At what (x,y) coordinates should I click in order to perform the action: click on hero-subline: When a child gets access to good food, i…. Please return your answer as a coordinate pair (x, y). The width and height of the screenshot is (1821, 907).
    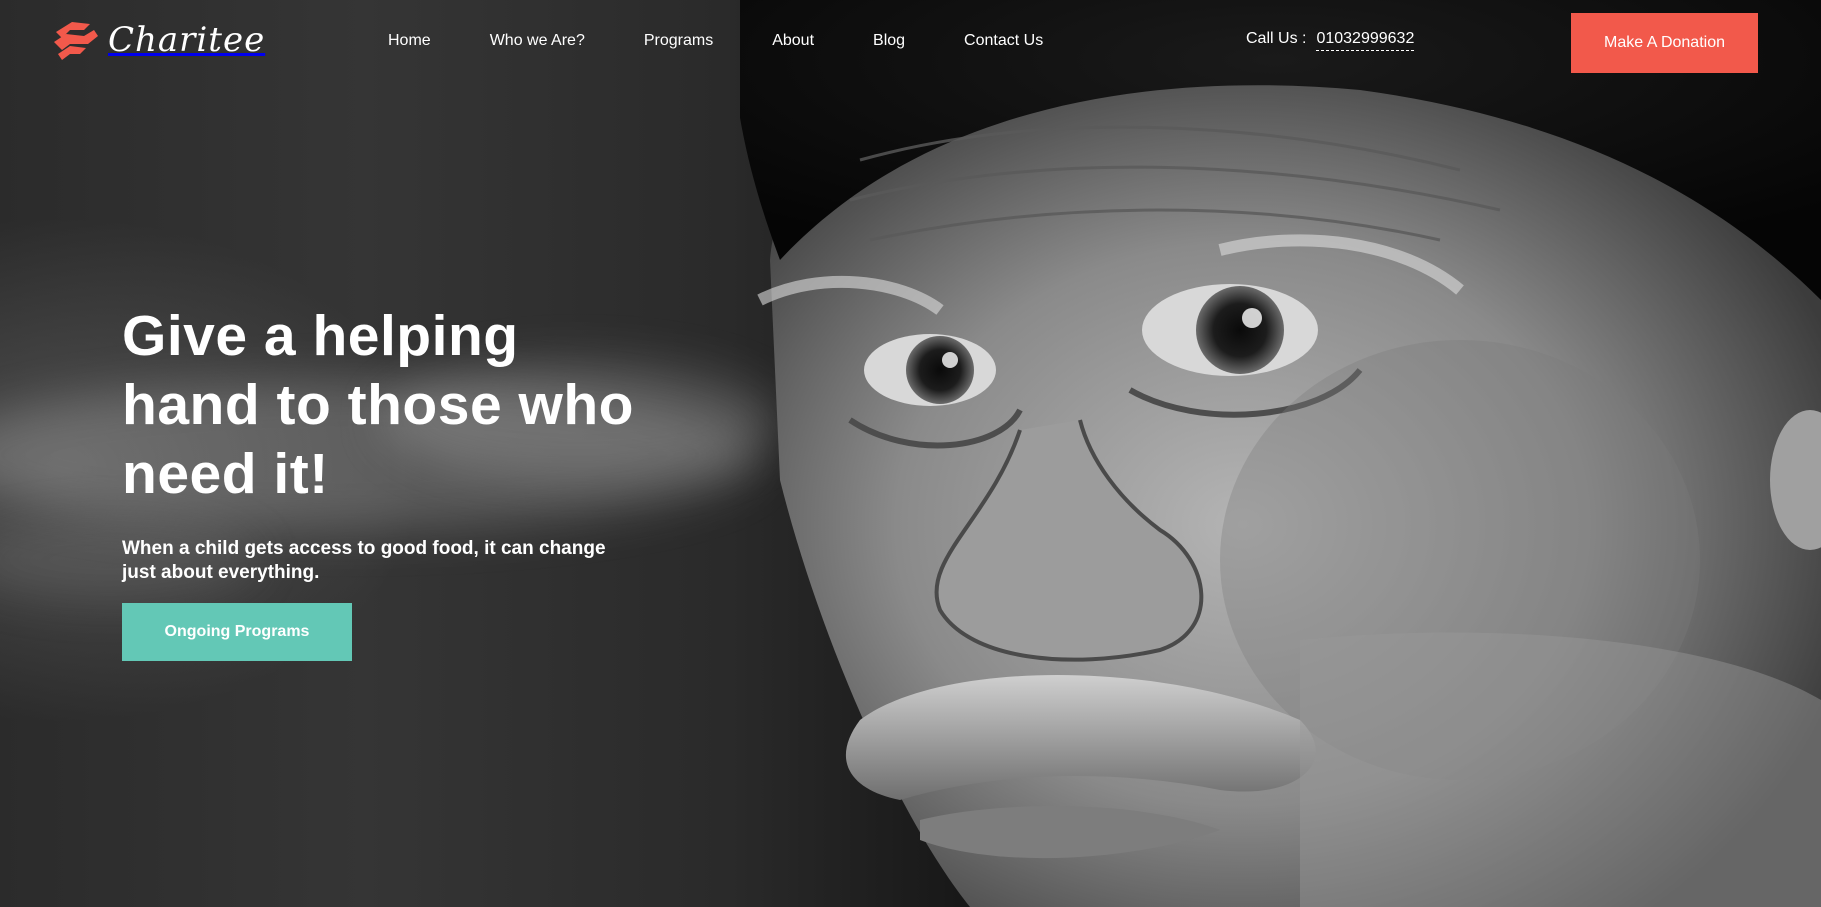
    Looking at the image, I should click on (364, 560).